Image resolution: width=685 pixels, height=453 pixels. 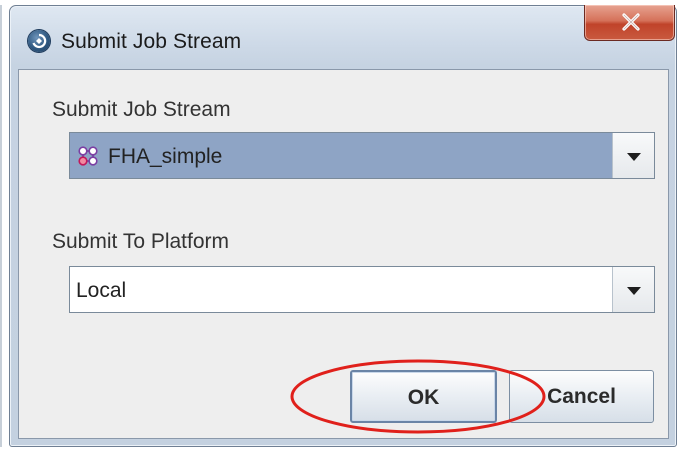 What do you see at coordinates (88, 156) in the screenshot?
I see `job-stream-node-icon` at bounding box center [88, 156].